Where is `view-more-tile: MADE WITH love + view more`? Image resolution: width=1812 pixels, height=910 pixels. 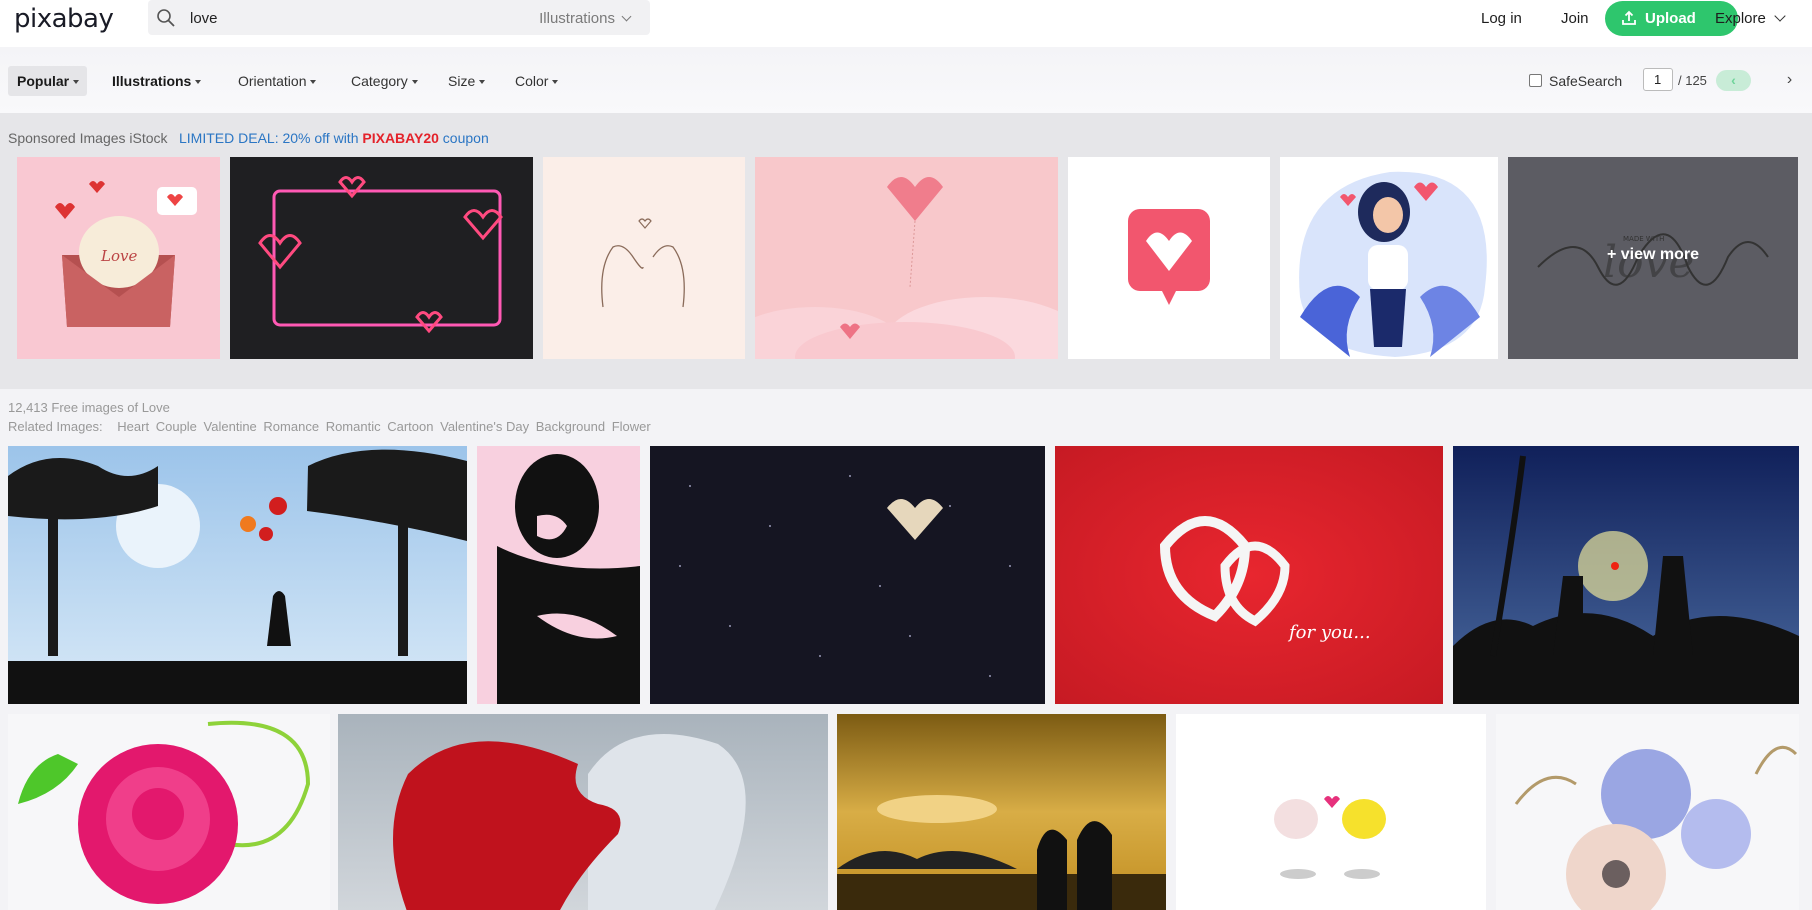
view-more-tile: MADE WITH love + view more is located at coordinates (1653, 258).